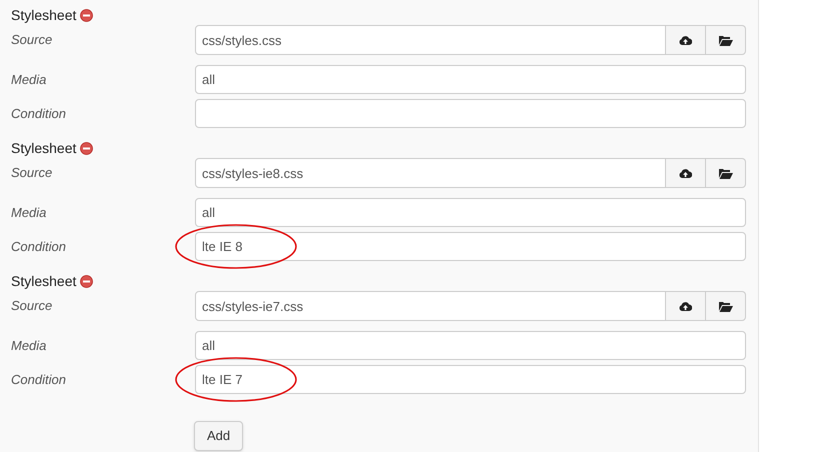 This screenshot has width=820, height=452. I want to click on add-button: Add, so click(219, 436).